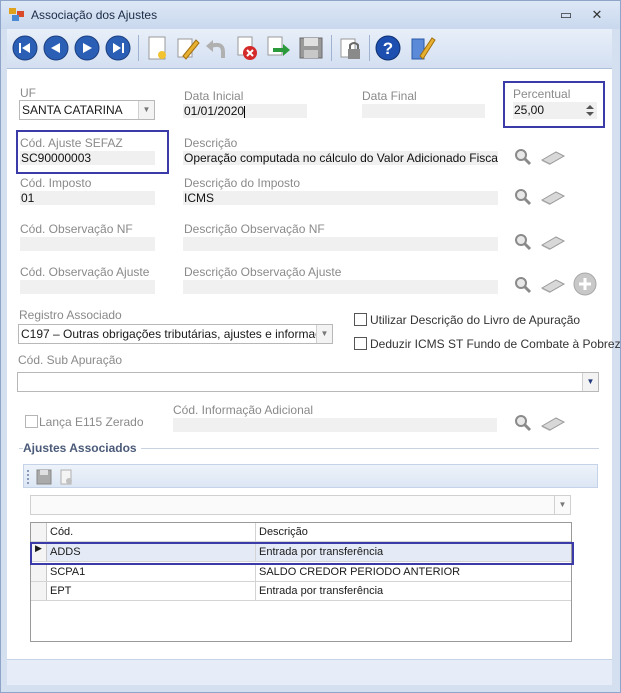 The width and height of the screenshot is (621, 693). I want to click on utilizar-descricao-checkbox, so click(360, 319).